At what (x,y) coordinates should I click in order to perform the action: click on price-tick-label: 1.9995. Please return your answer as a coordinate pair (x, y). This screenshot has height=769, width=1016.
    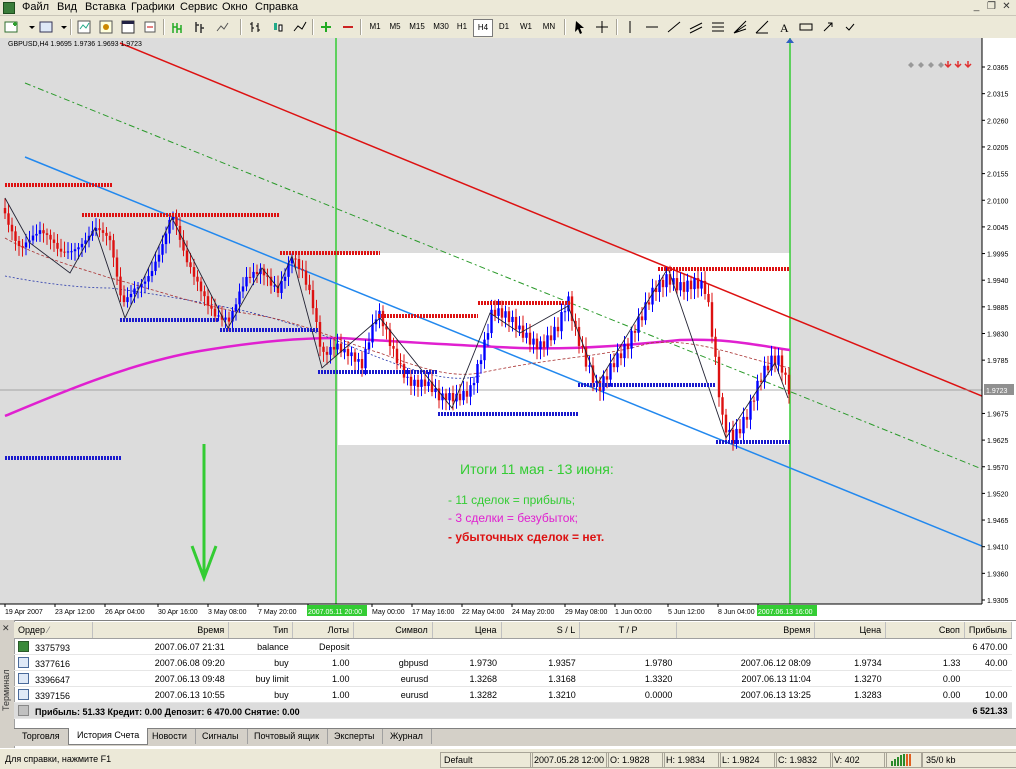
    Looking at the image, I should click on (998, 255).